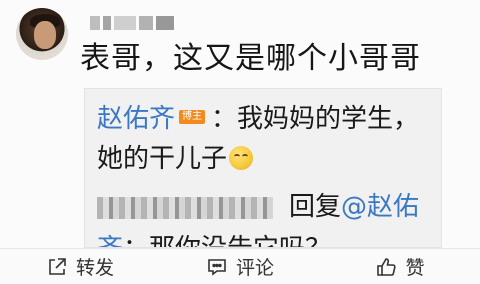 Image resolution: width=480 pixels, height=284 pixels. I want to click on mention-link-end: 齐, so click(110, 240).